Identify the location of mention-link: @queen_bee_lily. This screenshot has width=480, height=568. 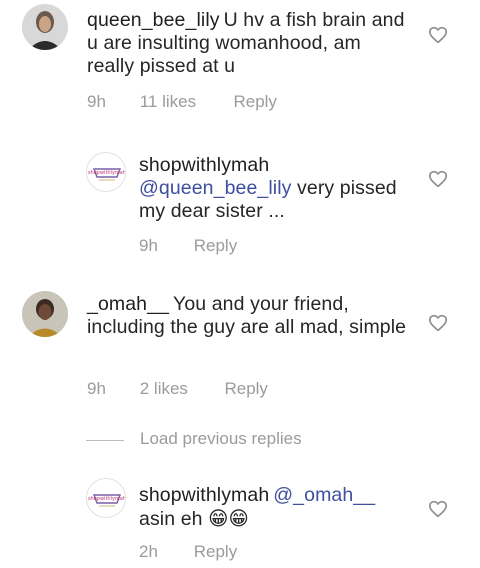
(215, 188).